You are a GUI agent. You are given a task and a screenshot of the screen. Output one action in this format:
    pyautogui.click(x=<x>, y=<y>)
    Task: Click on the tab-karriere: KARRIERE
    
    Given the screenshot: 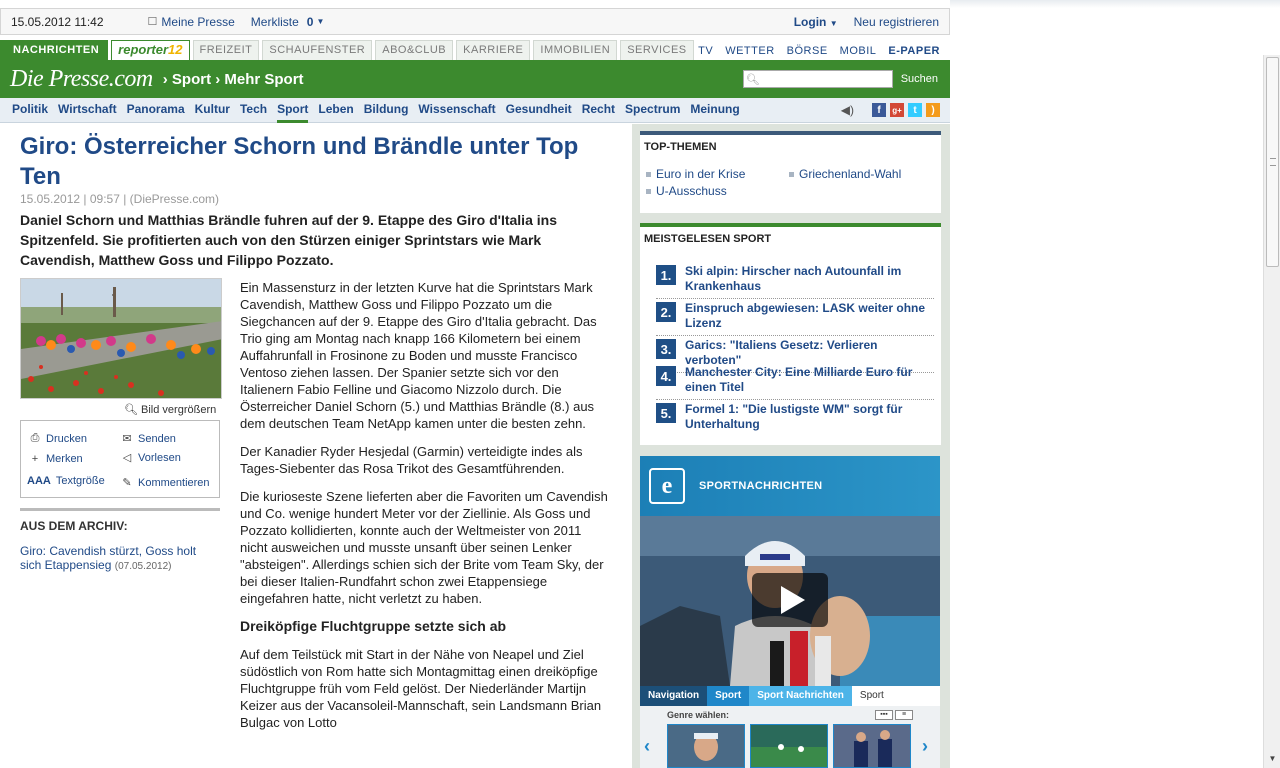 What is the action you would take?
    pyautogui.click(x=493, y=50)
    